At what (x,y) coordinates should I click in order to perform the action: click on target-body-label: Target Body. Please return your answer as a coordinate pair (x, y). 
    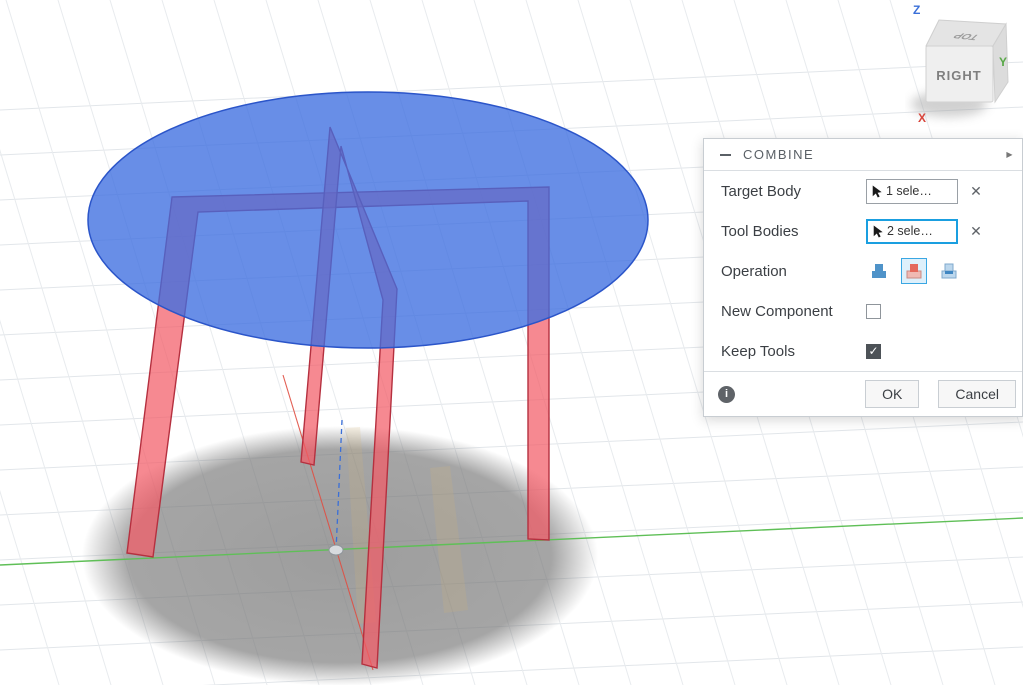
    Looking at the image, I should click on (761, 191).